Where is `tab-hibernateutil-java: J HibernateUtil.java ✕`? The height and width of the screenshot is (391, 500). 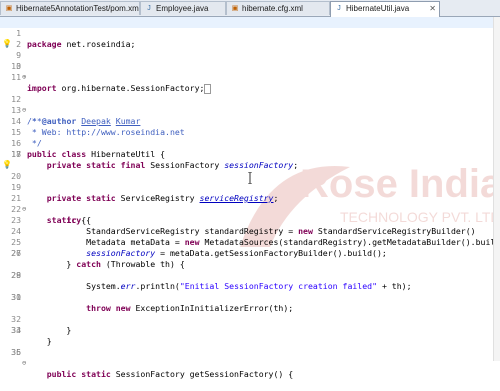 tab-hibernateutil-java: J HibernateUtil.java ✕ is located at coordinates (385, 9).